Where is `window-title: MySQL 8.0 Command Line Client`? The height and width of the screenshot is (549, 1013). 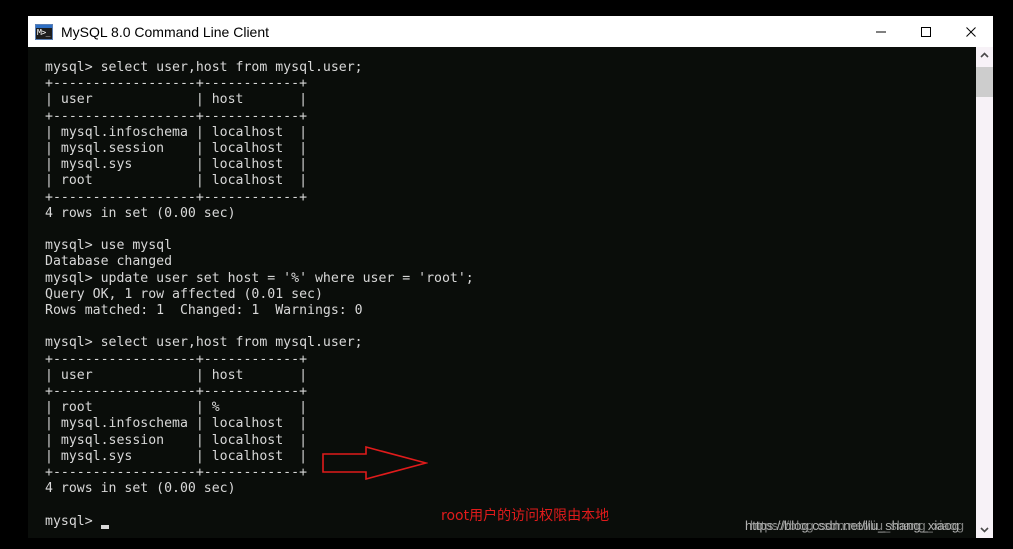 window-title: MySQL 8.0 Command Line Client is located at coordinates (165, 31).